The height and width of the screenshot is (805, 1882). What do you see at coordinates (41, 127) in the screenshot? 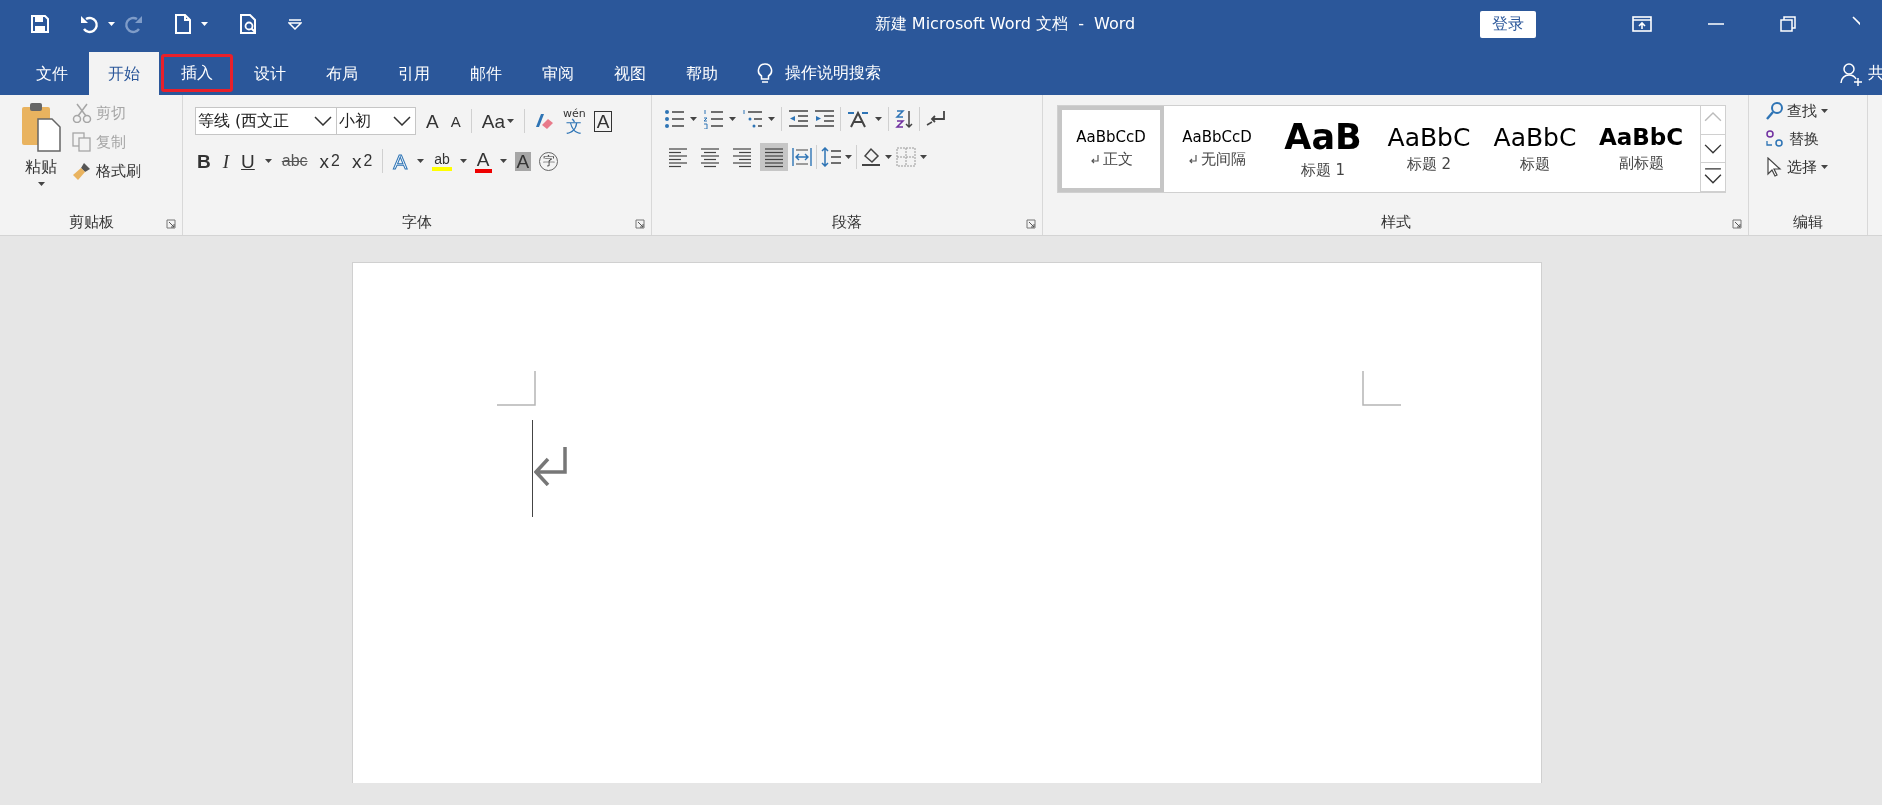
I see `clipboard-paste-icon` at bounding box center [41, 127].